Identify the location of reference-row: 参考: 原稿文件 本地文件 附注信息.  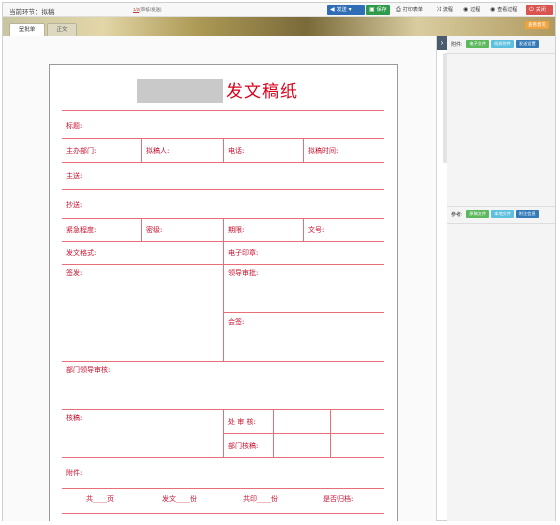
(495, 214).